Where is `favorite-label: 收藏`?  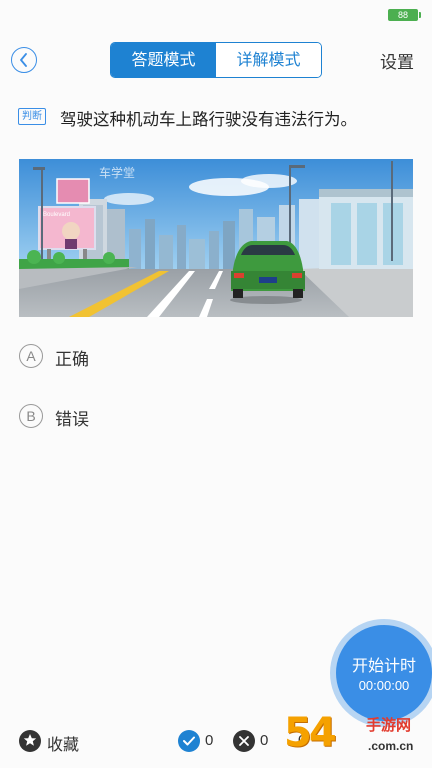
favorite-label: 收藏 is located at coordinates (63, 743).